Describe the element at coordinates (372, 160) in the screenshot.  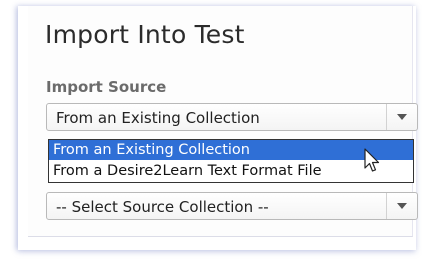
I see `mouse-pointer-icon` at that location.